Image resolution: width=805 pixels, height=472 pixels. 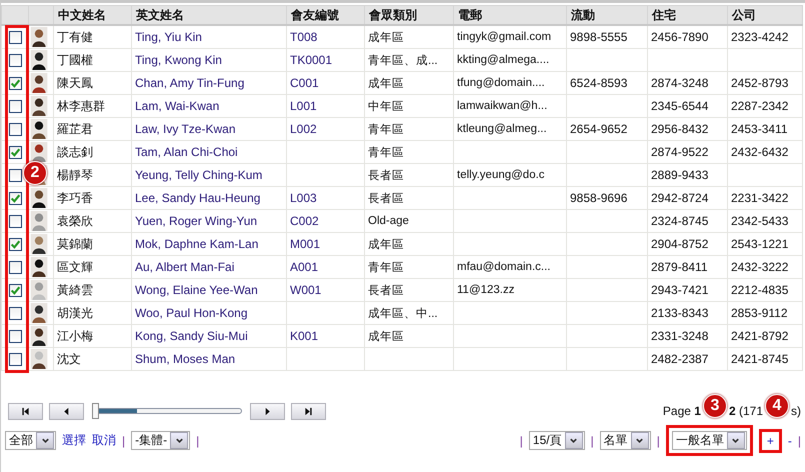 I want to click on chinese-name-cell: 胡漢光, so click(x=75, y=313).